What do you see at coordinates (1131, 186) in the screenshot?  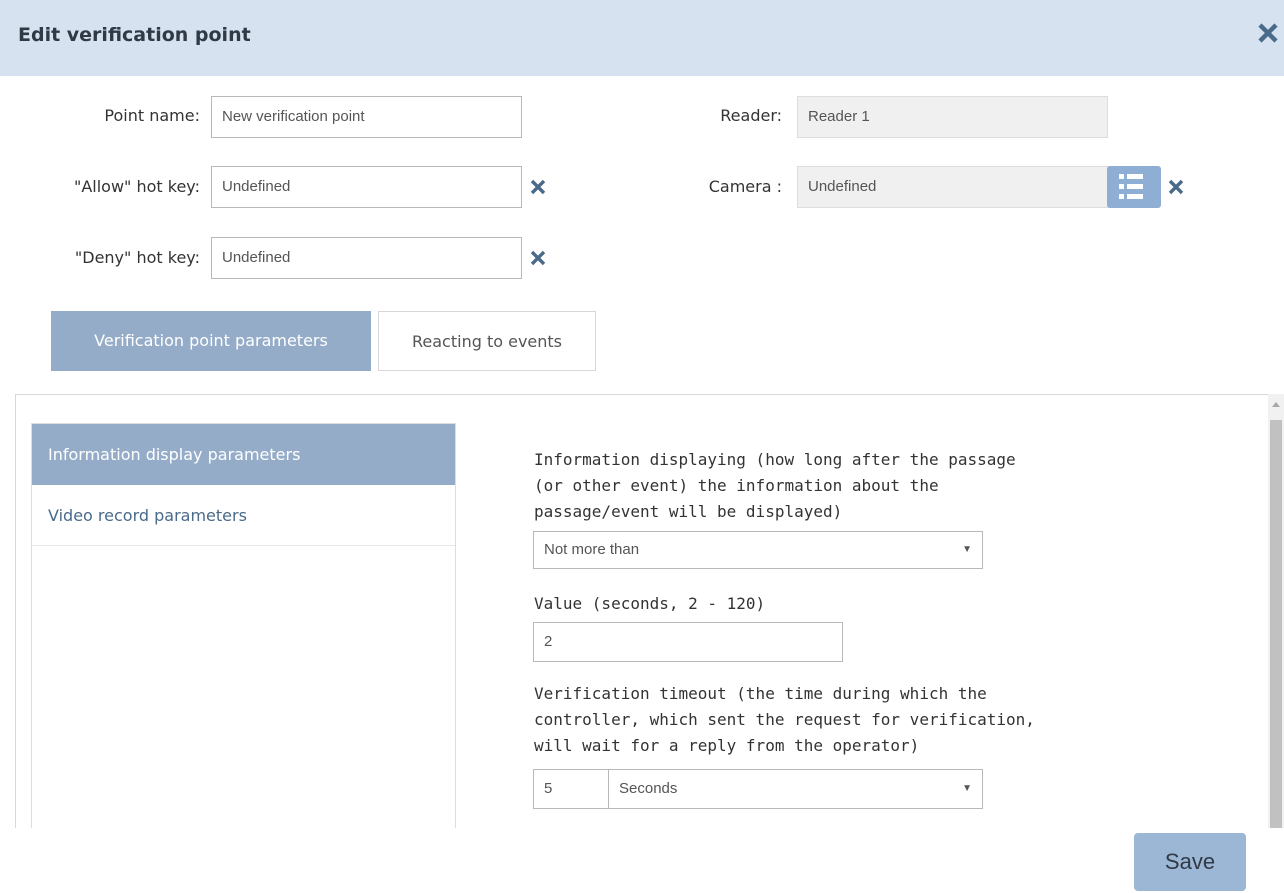 I see `list-icon` at bounding box center [1131, 186].